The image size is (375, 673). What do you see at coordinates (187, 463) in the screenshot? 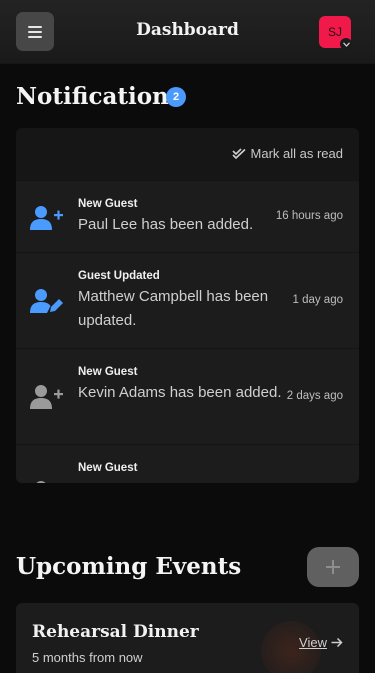
I see `notification-item: New Guest` at bounding box center [187, 463].